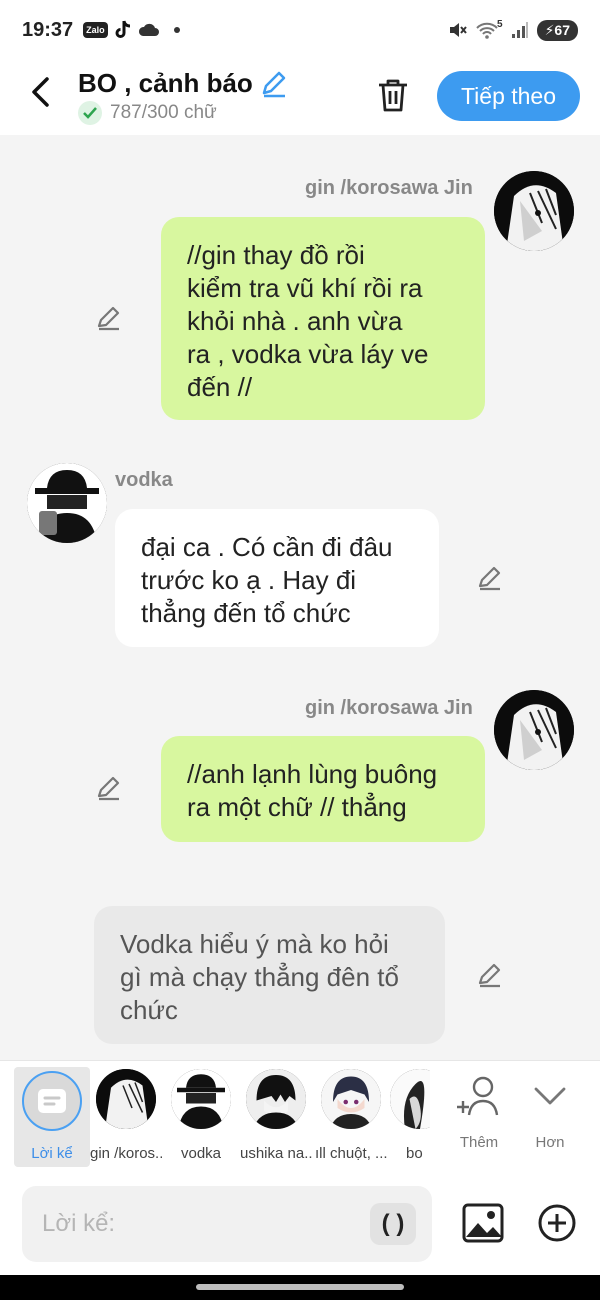  I want to click on navigation-bar, so click(300, 1287).